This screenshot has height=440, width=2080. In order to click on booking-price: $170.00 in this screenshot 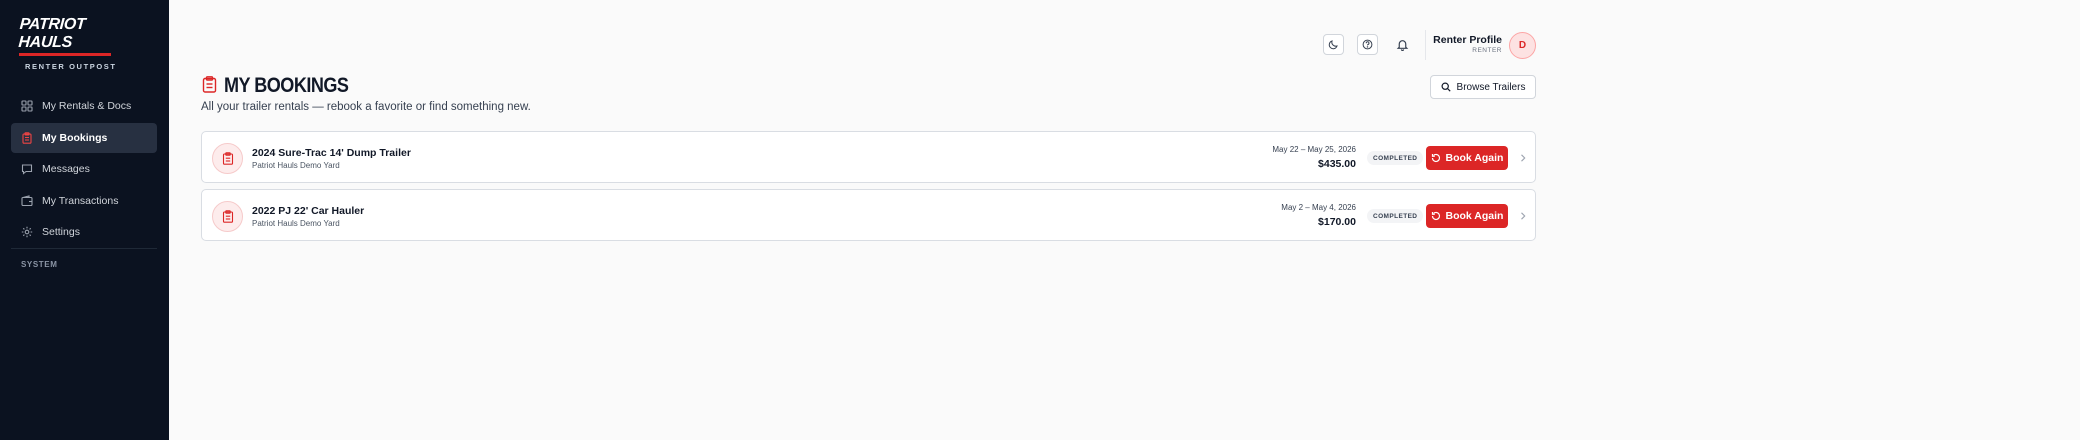, I will do `click(1337, 222)`.